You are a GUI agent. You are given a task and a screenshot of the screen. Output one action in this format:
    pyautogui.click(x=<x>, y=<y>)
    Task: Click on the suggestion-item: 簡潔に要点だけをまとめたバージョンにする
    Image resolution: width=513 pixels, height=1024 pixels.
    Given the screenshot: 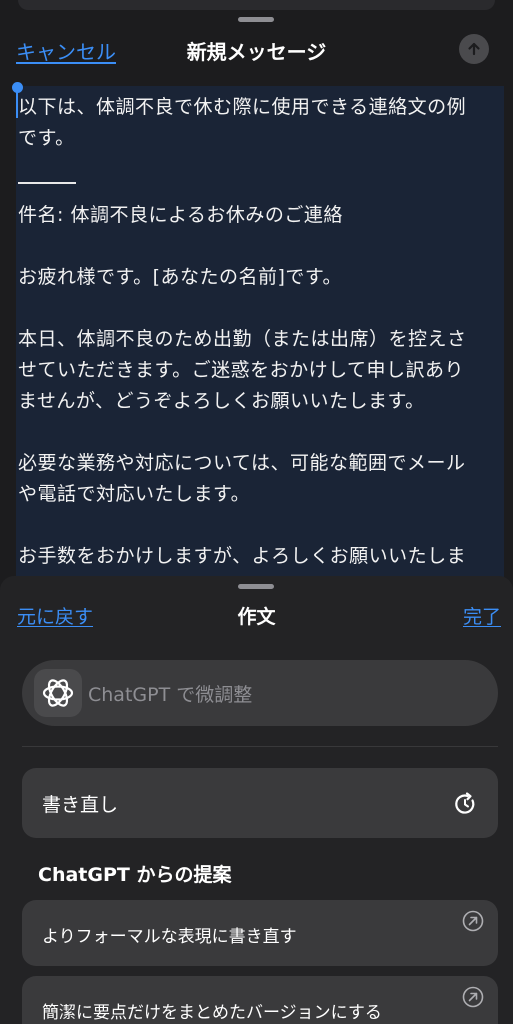 What is the action you would take?
    pyautogui.click(x=260, y=1000)
    